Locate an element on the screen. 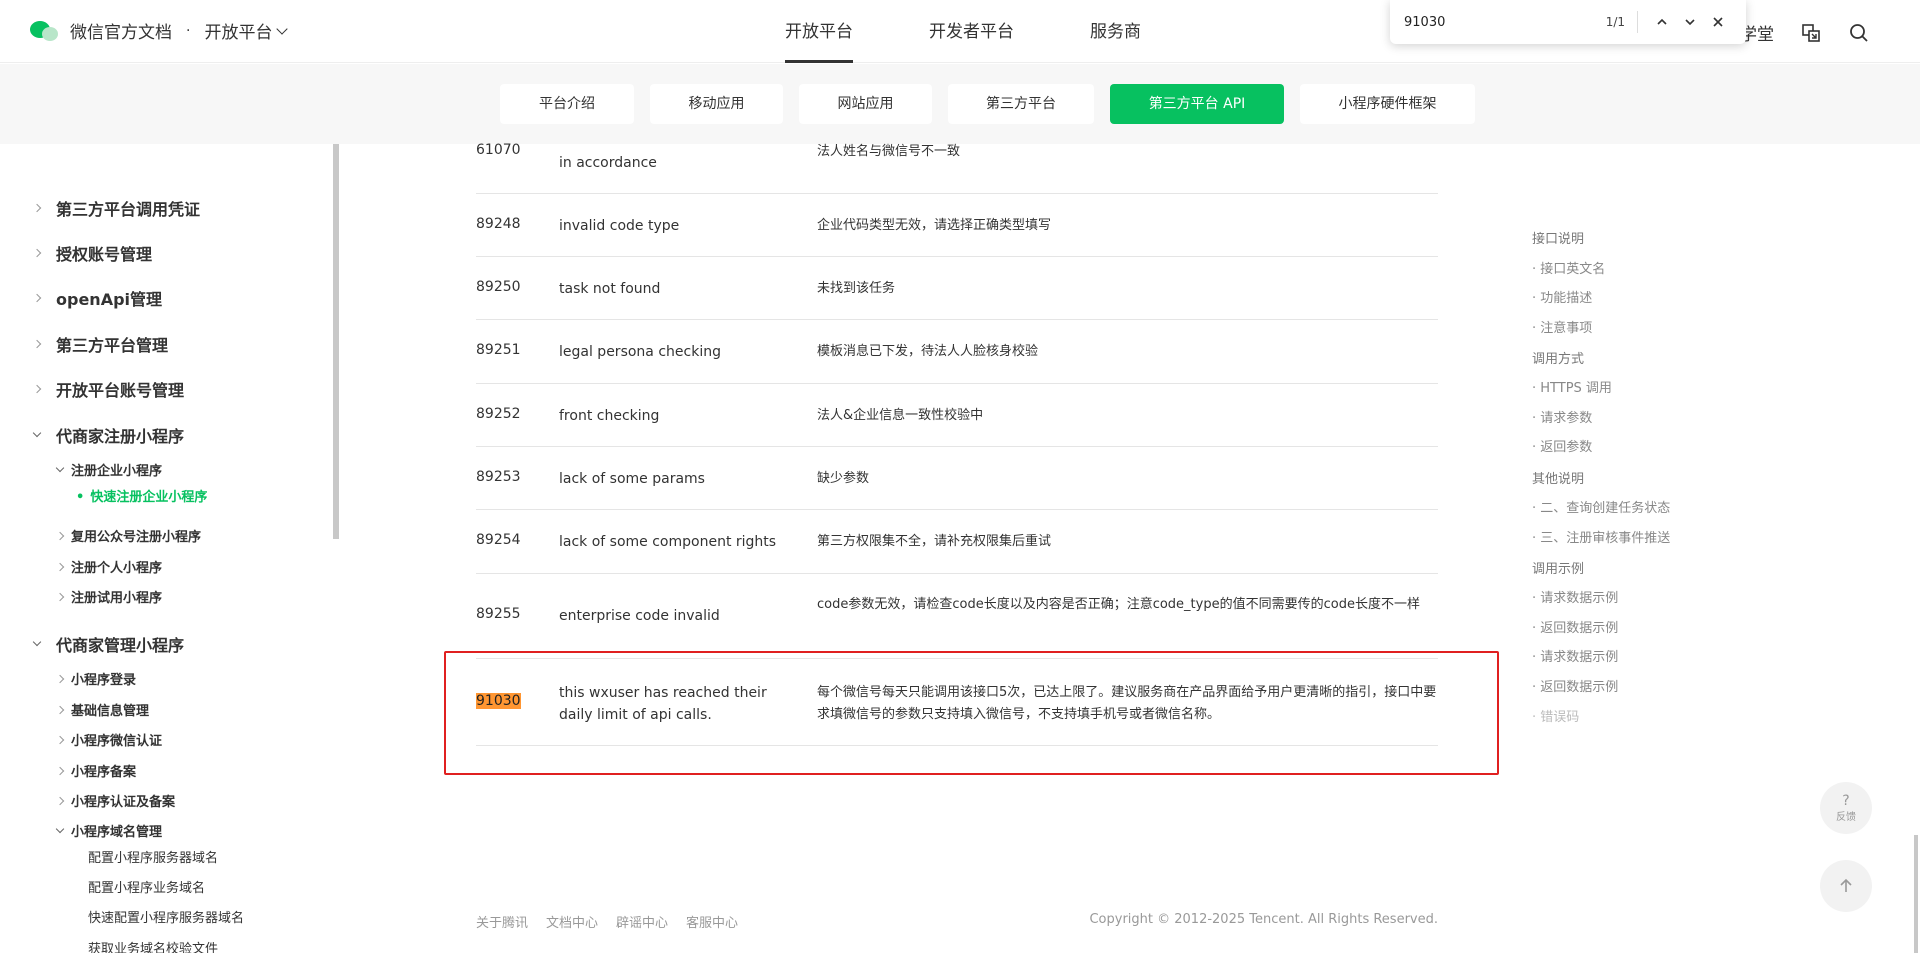  sidebar-item-account-mgmt: 开放平台账号管理 is located at coordinates (108, 389).